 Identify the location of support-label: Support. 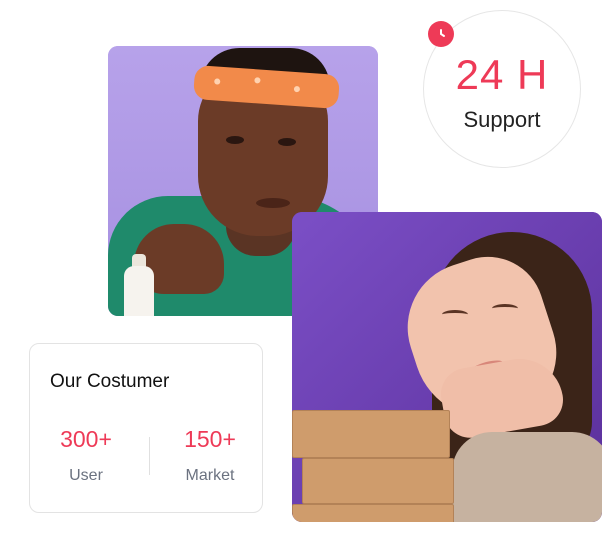
(502, 119).